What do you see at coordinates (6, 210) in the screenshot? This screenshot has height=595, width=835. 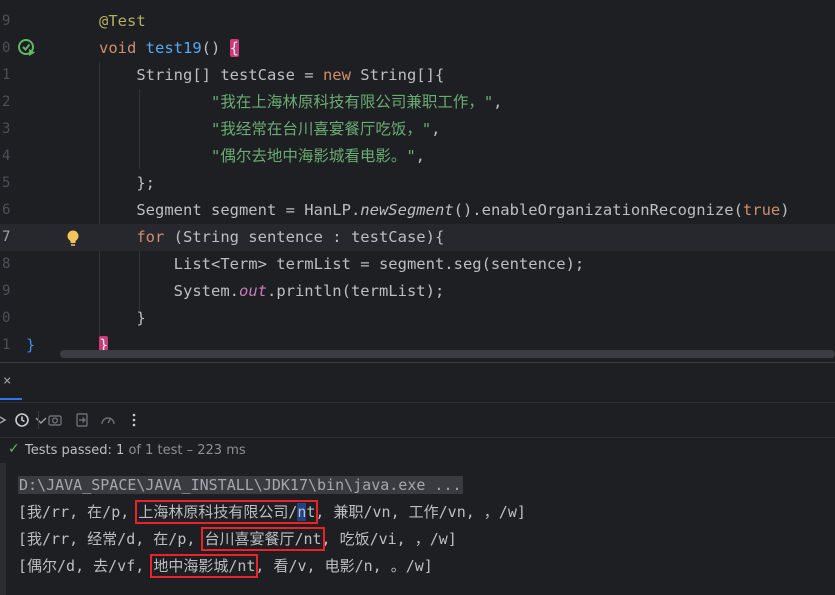 I see `line-number: 6` at bounding box center [6, 210].